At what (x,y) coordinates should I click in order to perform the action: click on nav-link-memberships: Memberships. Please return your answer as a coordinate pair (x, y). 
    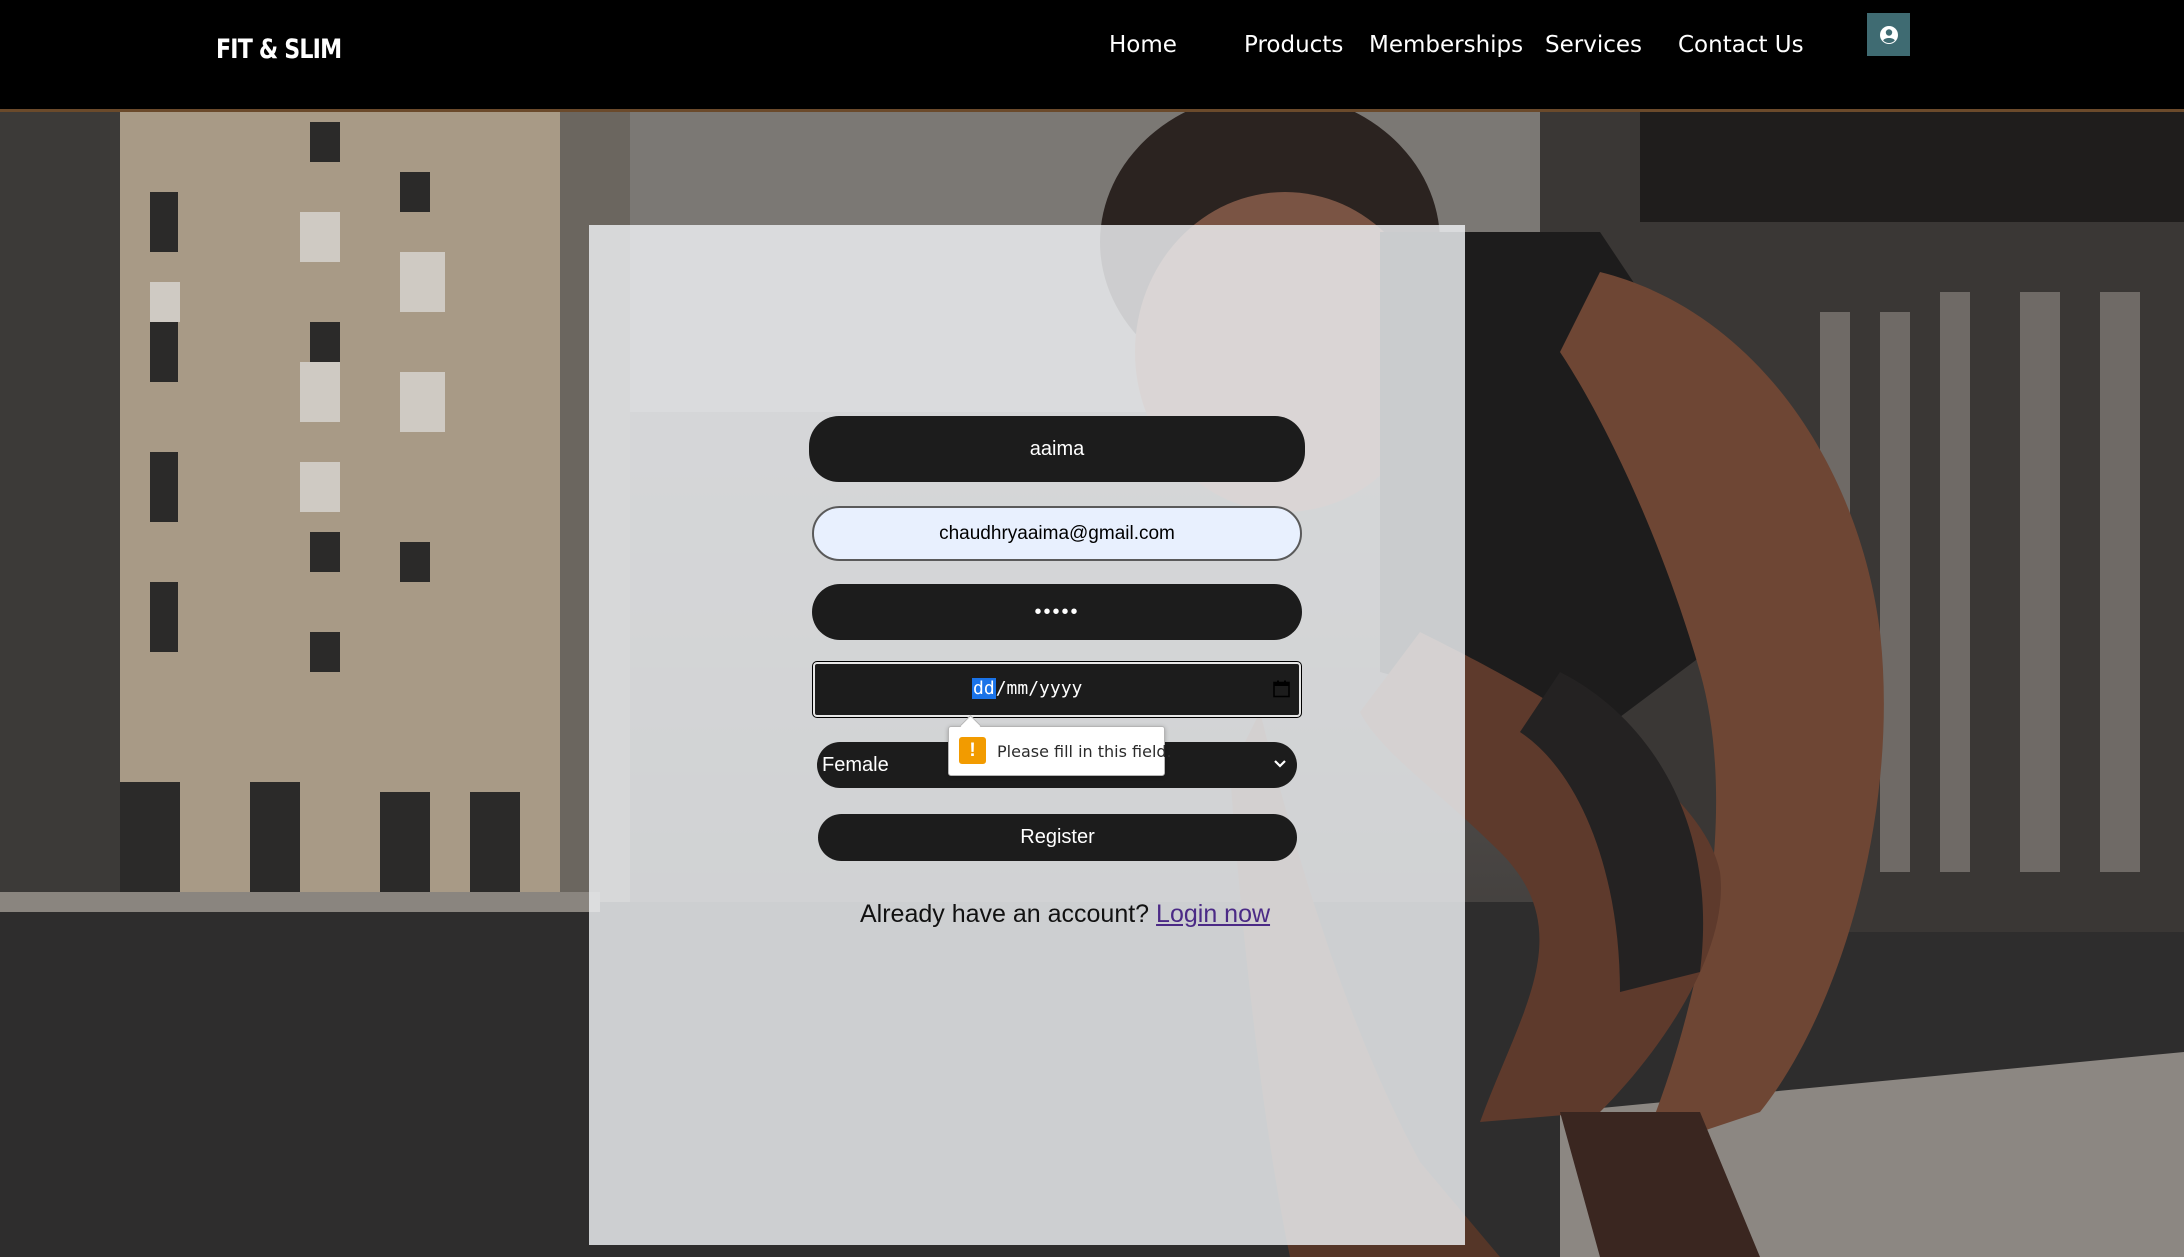
    Looking at the image, I should click on (1446, 45).